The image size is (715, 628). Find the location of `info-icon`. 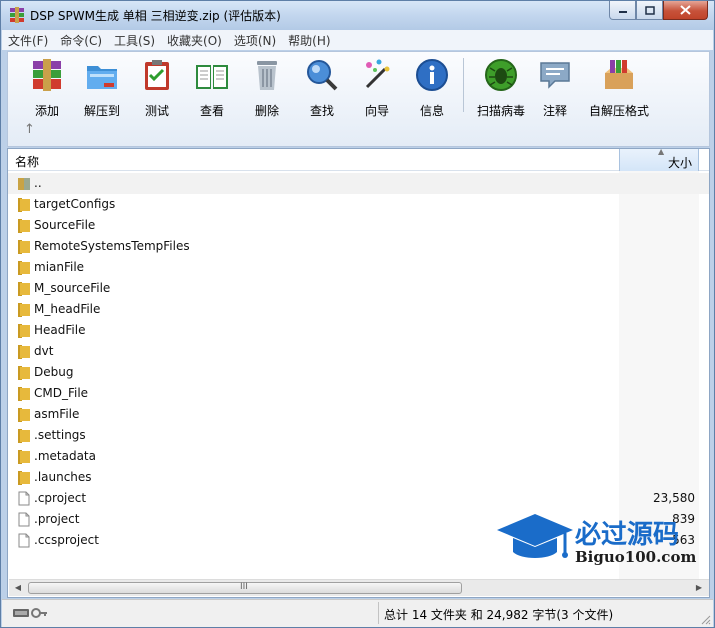

info-icon is located at coordinates (432, 75).